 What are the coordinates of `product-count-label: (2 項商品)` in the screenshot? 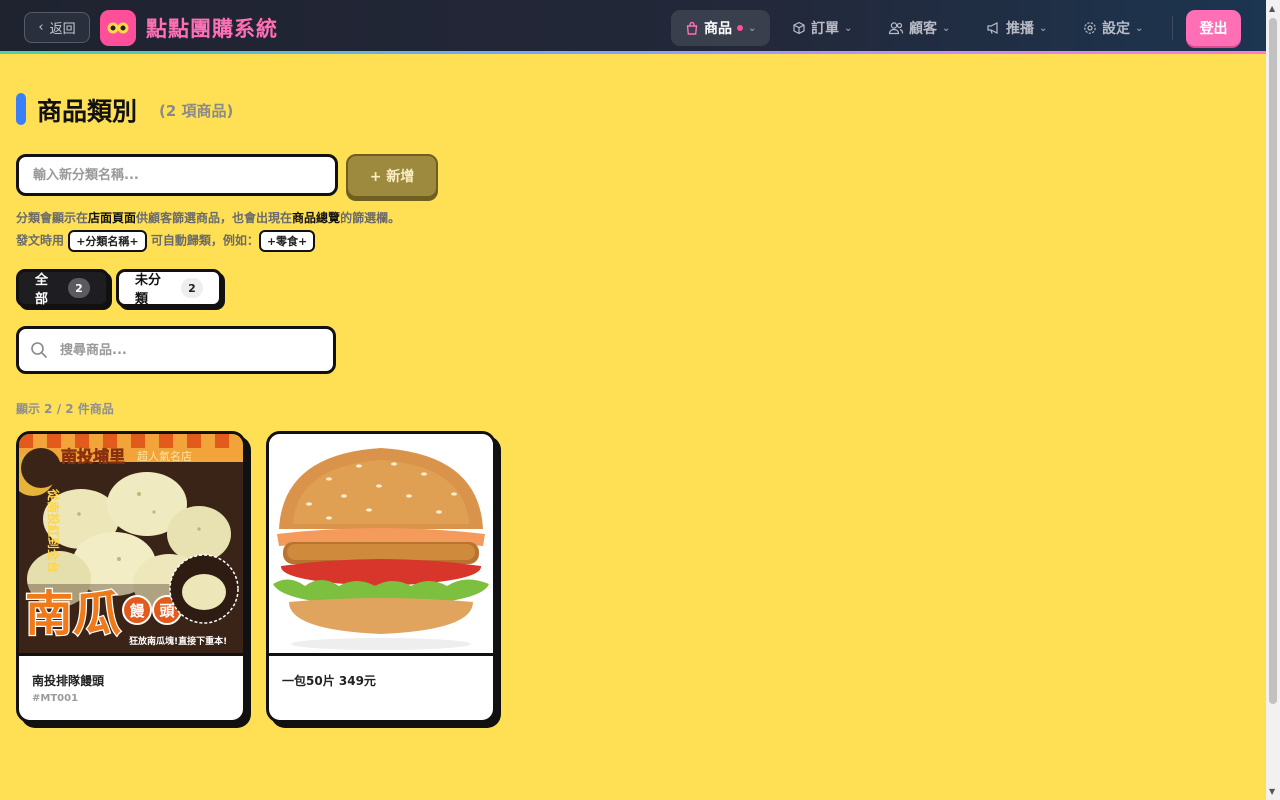 It's located at (196, 111).